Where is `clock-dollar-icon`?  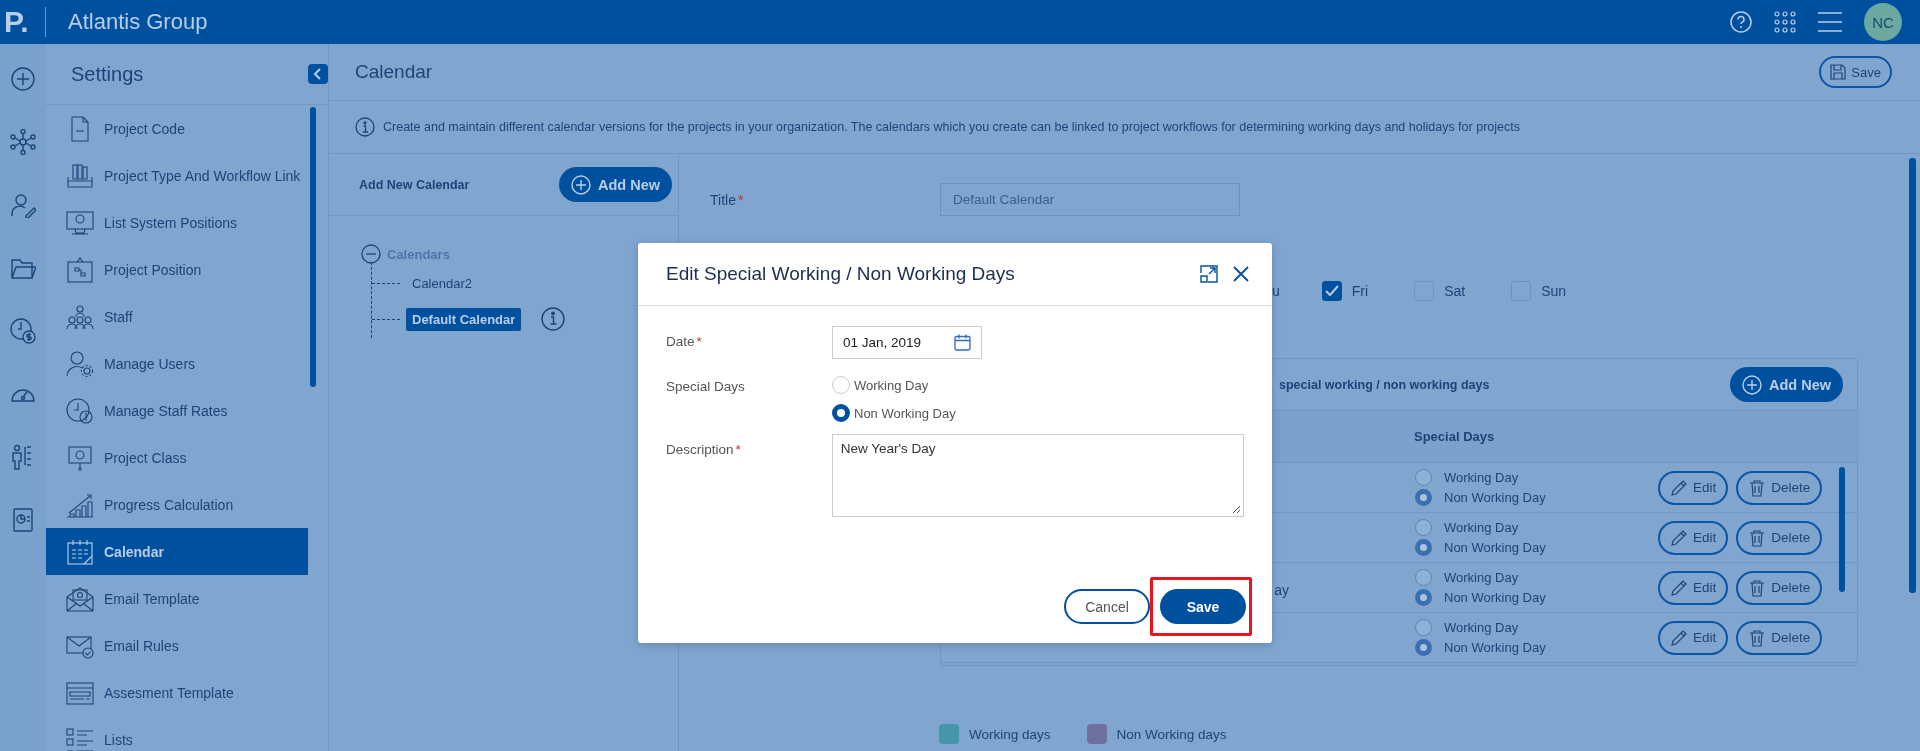
clock-dollar-icon is located at coordinates (23, 331).